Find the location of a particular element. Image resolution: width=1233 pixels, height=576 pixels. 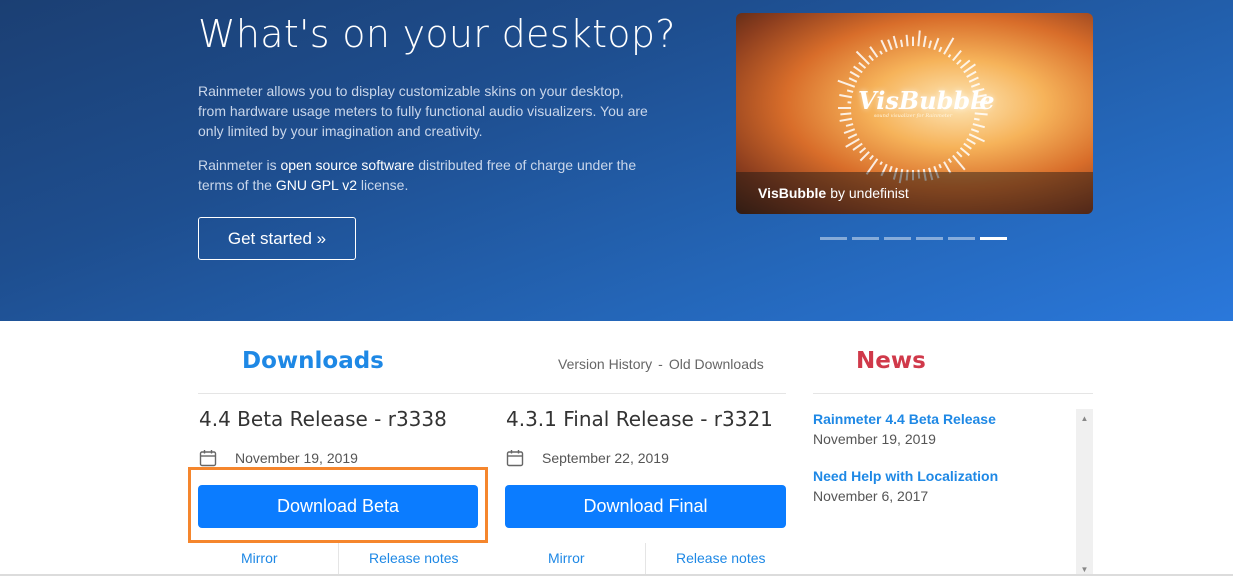

final-mirror-link: Mirror is located at coordinates (566, 558).